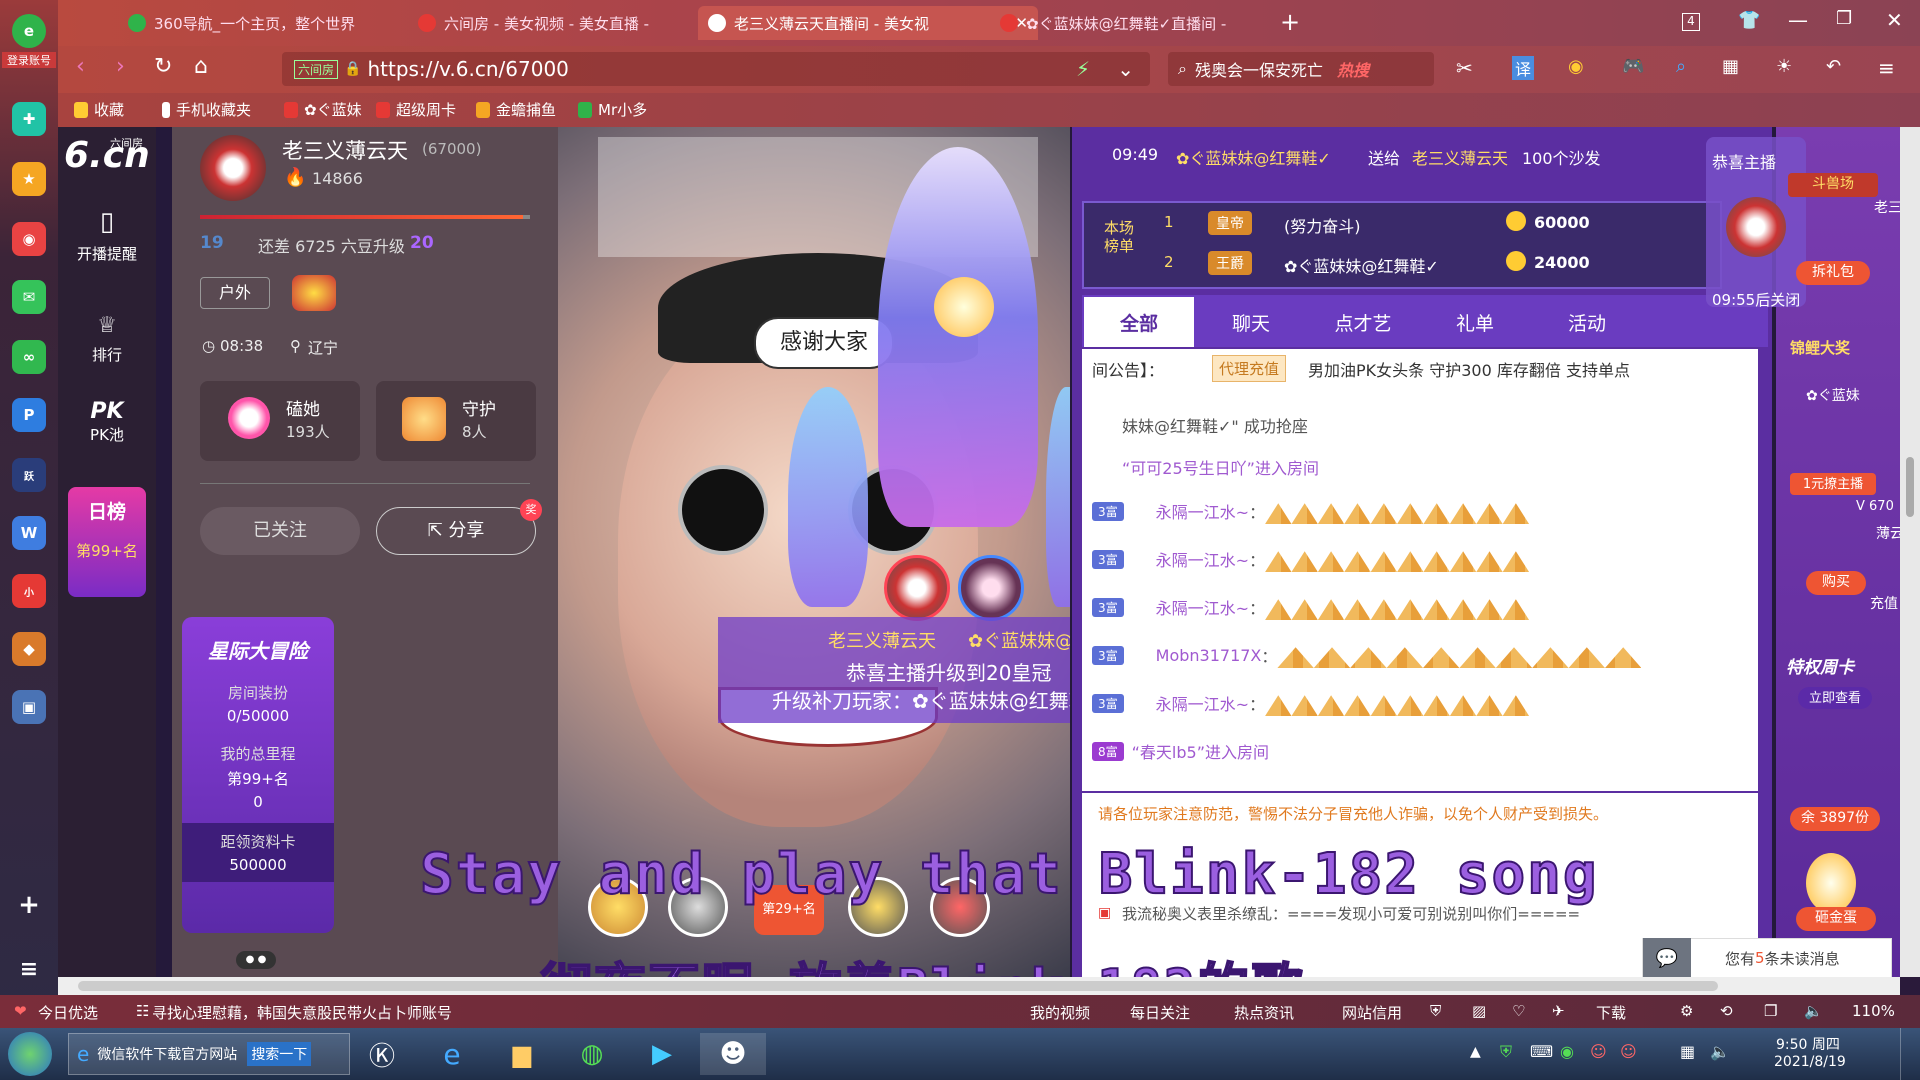 The image size is (1920, 1080). What do you see at coordinates (29, 415) in the screenshot?
I see `p-app-icon: P` at bounding box center [29, 415].